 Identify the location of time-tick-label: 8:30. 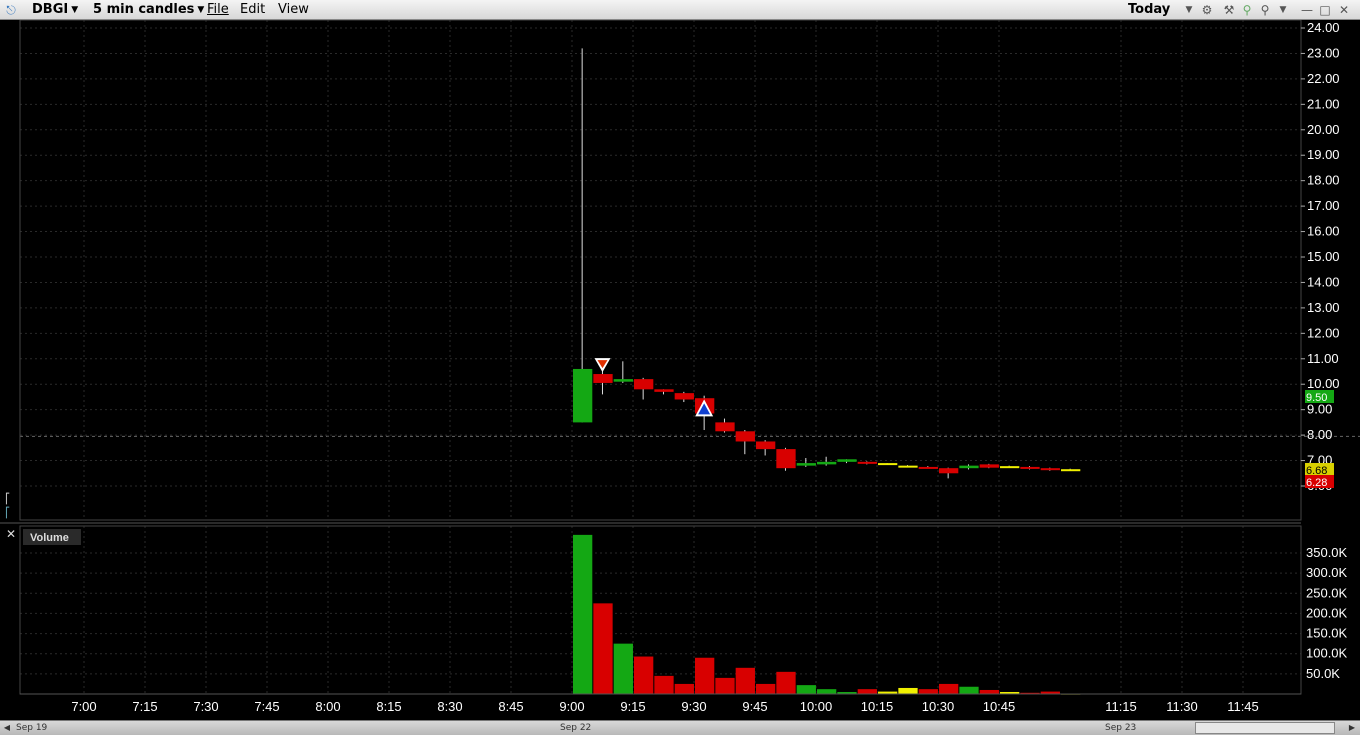
(449, 706).